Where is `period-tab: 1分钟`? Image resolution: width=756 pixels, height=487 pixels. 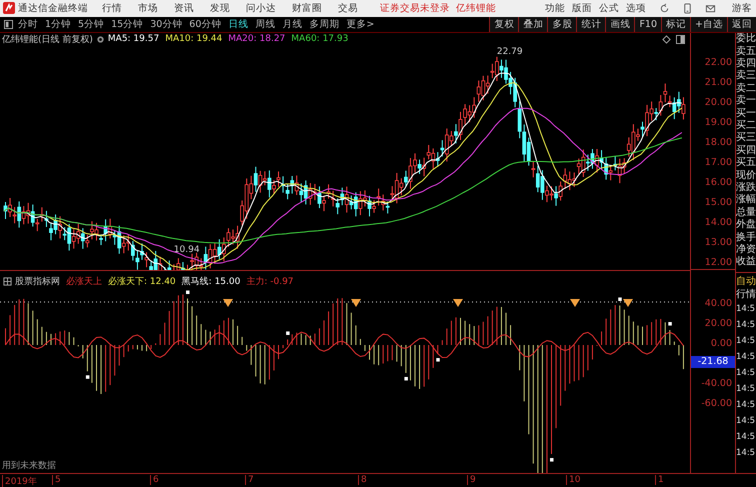 period-tab: 1分钟 is located at coordinates (58, 24).